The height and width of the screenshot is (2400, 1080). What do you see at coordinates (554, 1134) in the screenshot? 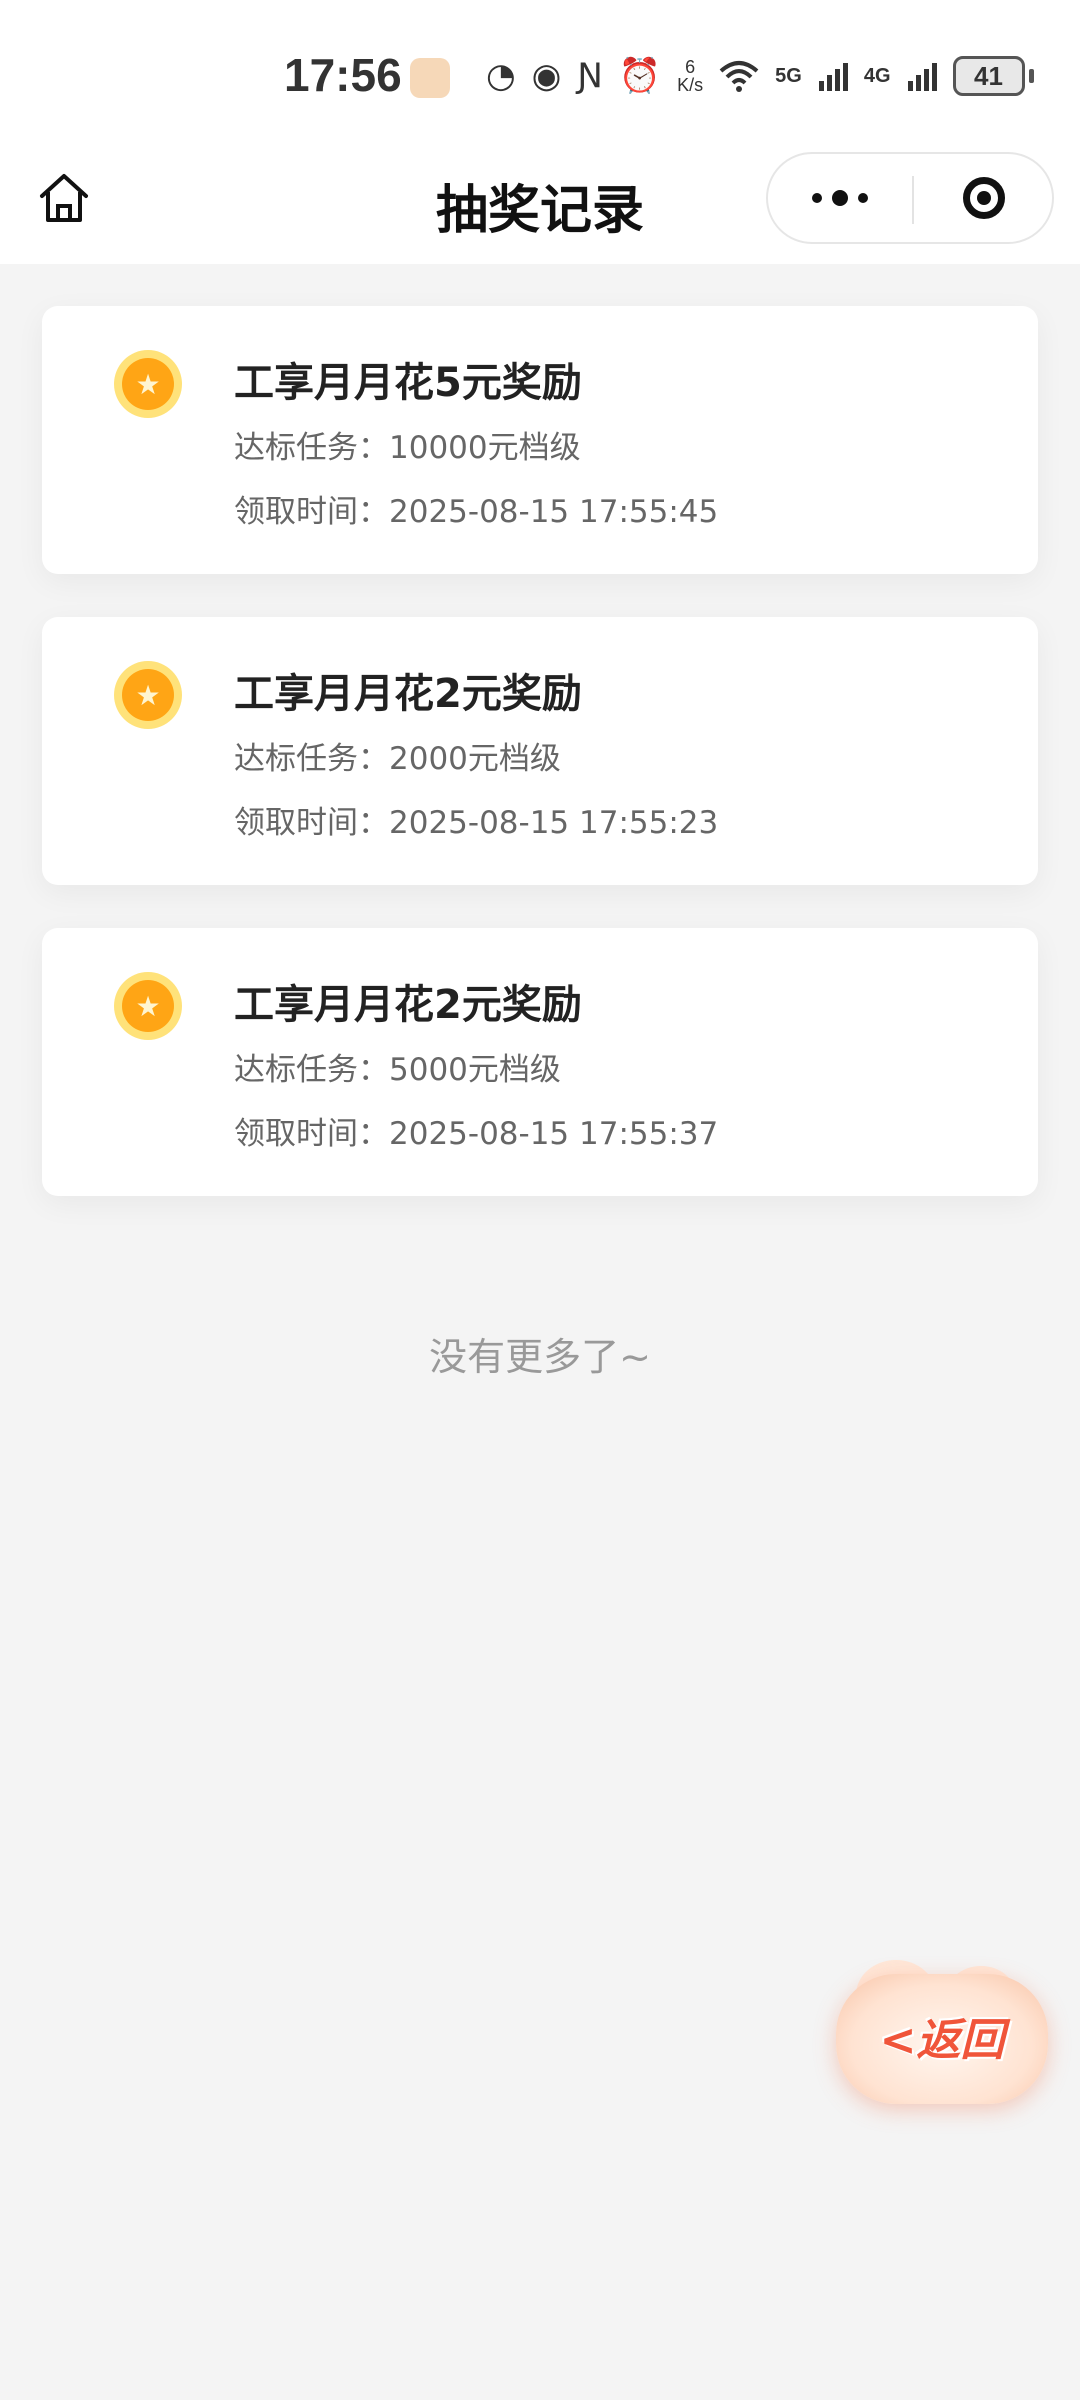
I see `time-value: 2025-08-15 17:55:37` at bounding box center [554, 1134].